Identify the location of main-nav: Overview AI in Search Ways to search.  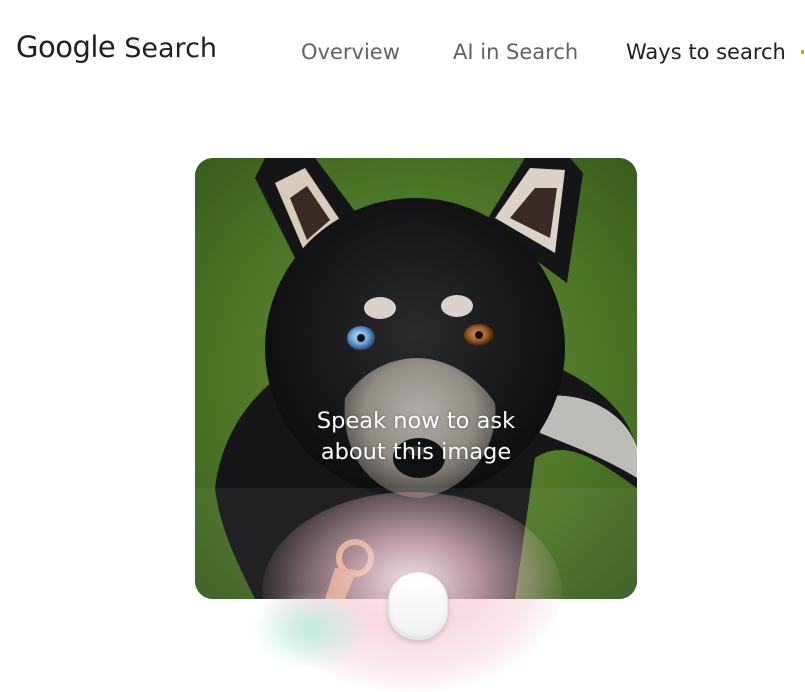
(402, 55).